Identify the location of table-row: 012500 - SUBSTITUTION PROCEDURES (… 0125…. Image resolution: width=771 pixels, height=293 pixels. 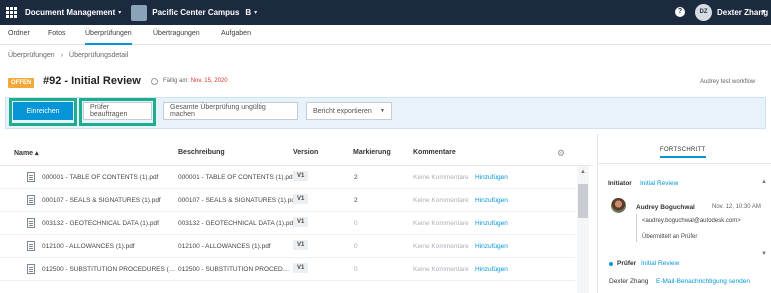
(287, 269).